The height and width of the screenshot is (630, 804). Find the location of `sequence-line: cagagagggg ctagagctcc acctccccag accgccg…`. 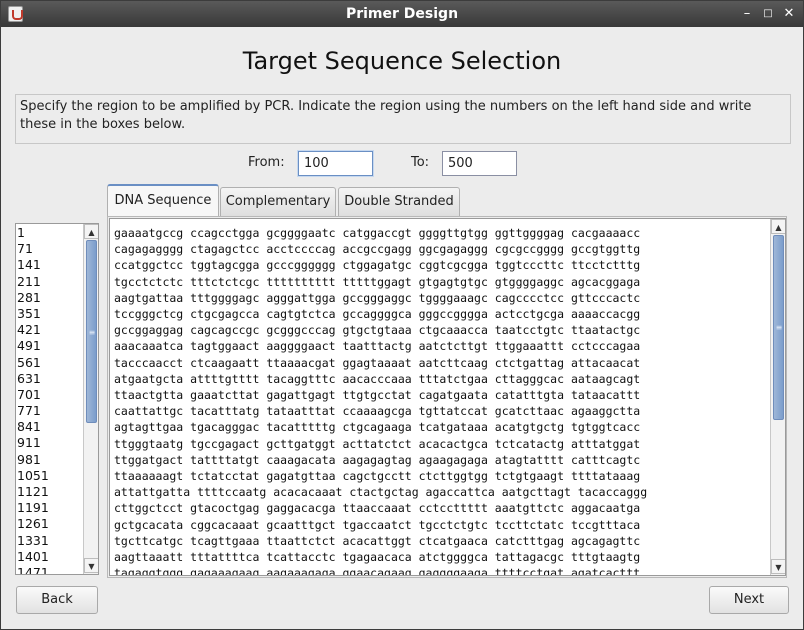

sequence-line: cagagagggg ctagagctcc acctccccag accgccg… is located at coordinates (377, 249).